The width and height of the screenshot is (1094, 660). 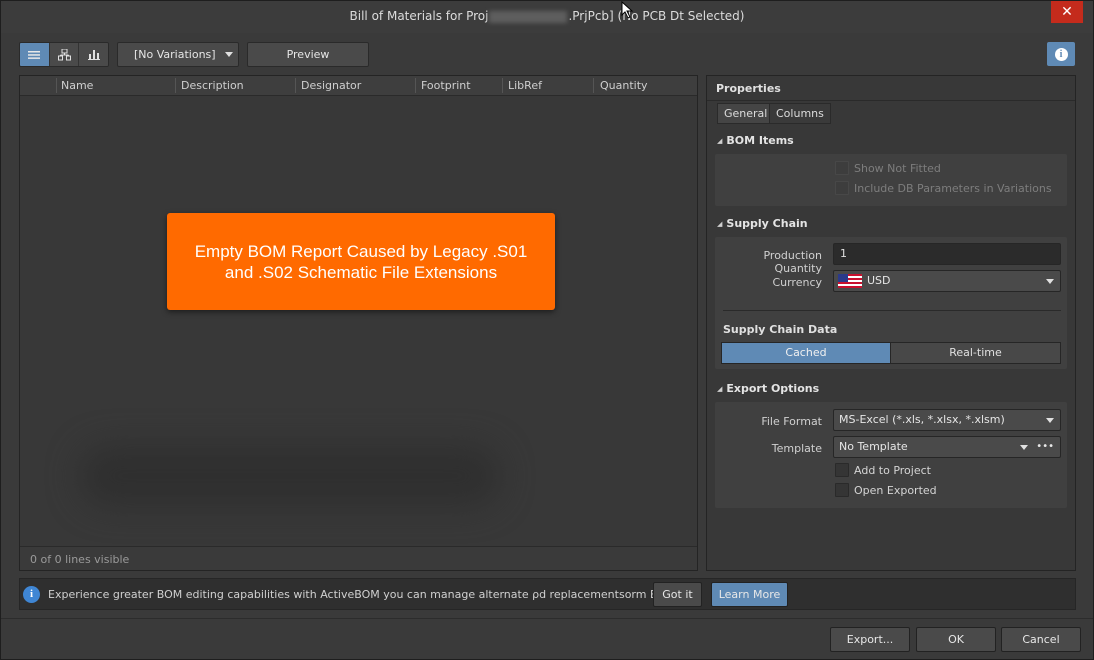 What do you see at coordinates (953, 188) in the screenshot?
I see `include-db-params-label: Include DB Parameters in Variations` at bounding box center [953, 188].